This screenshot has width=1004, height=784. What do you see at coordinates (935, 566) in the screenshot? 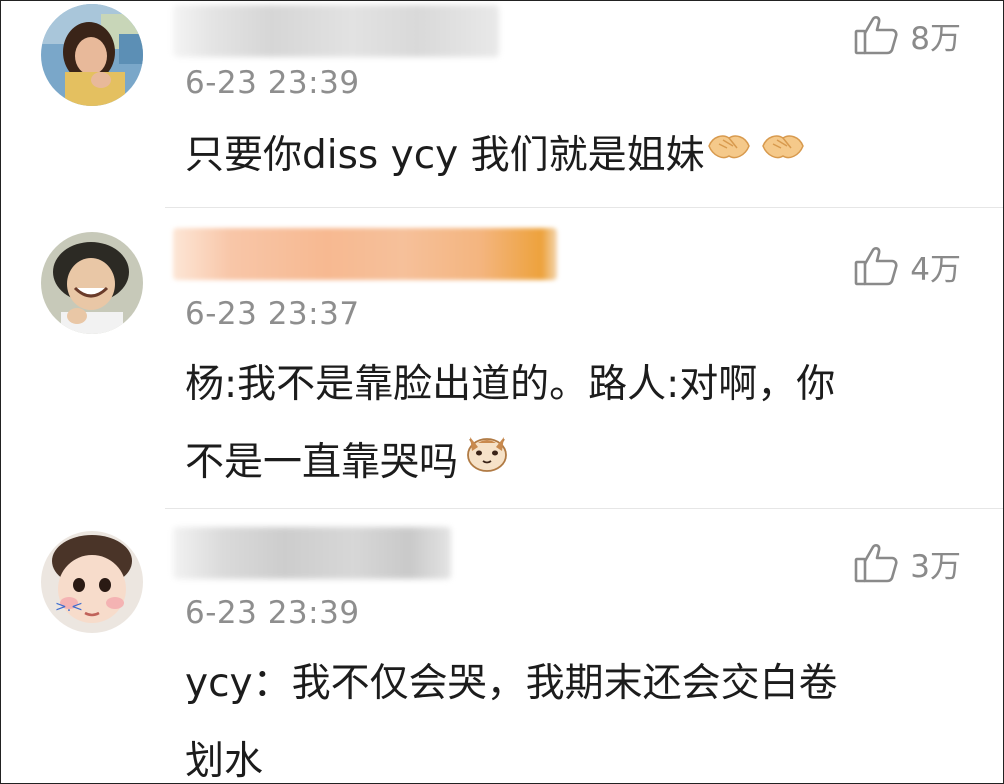
I see `like-count: 3万` at bounding box center [935, 566].